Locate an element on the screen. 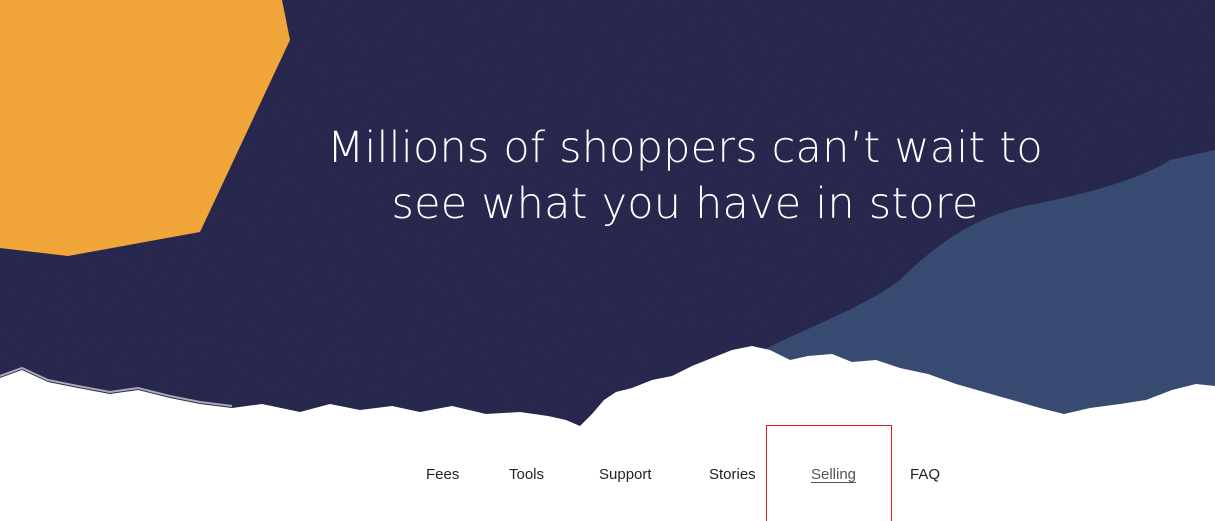 The image size is (1215, 521). section-nav: Fees Tools Support Stories Selling FAQ is located at coordinates (607, 477).